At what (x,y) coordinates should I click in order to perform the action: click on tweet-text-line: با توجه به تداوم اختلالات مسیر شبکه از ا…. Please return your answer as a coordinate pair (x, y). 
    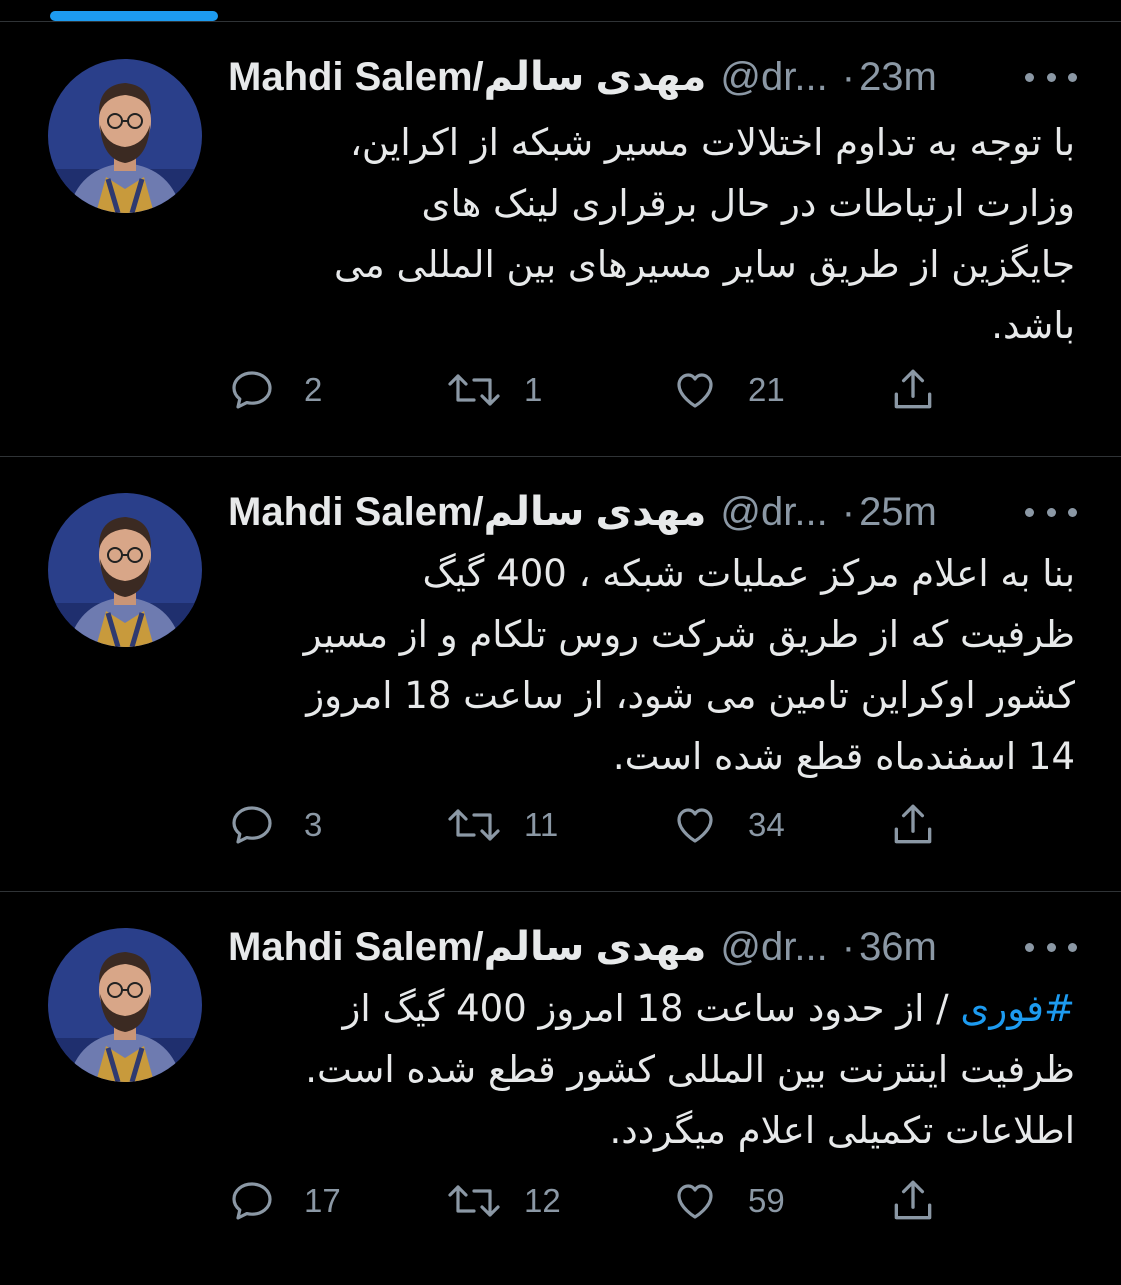
    Looking at the image, I should click on (712, 142).